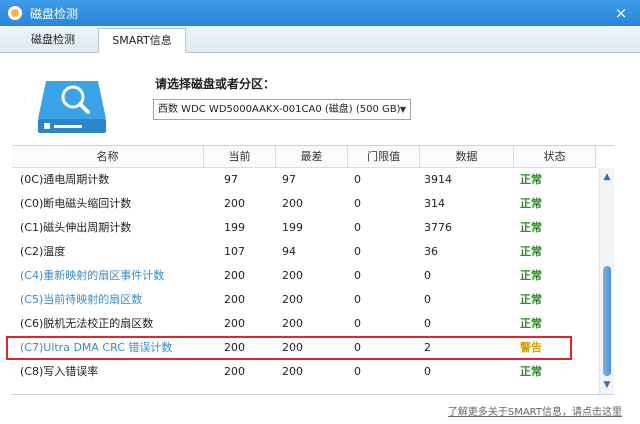 This screenshot has width=640, height=424. I want to click on row-name: (C7)Ultra DMA CRC 错误计数, so click(96, 347).